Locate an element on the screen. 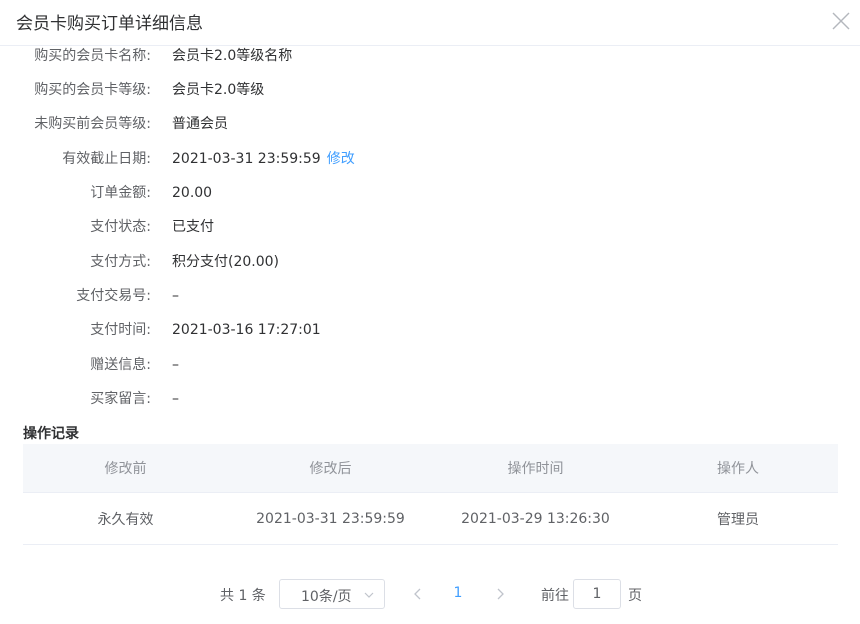 The height and width of the screenshot is (624, 860). detail-label: 支付状态: is located at coordinates (120, 227).